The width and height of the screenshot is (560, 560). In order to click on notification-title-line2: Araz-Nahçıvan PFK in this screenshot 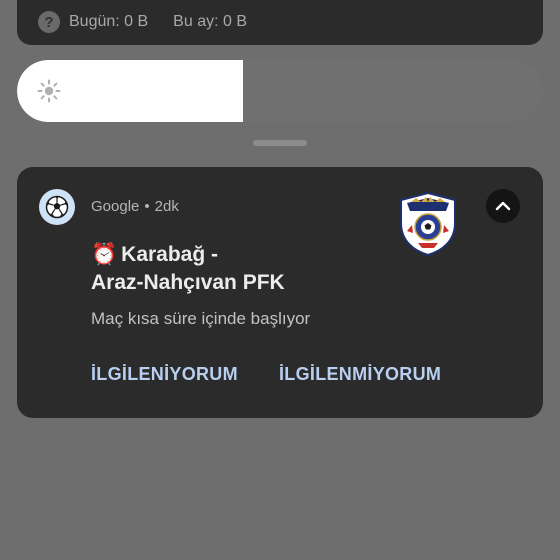, I will do `click(188, 282)`.